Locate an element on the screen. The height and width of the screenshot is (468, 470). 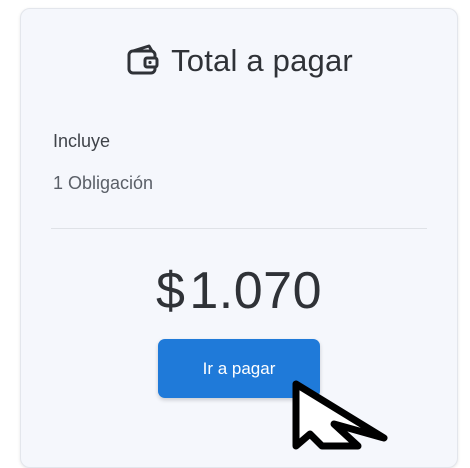
total-amount: $1.070 is located at coordinates (239, 291).